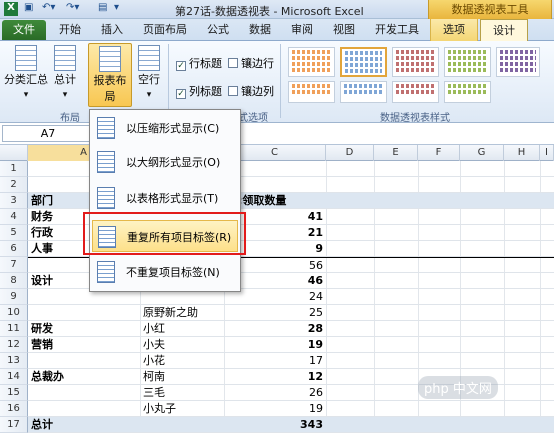  I want to click on row-header: 10, so click(14, 313).